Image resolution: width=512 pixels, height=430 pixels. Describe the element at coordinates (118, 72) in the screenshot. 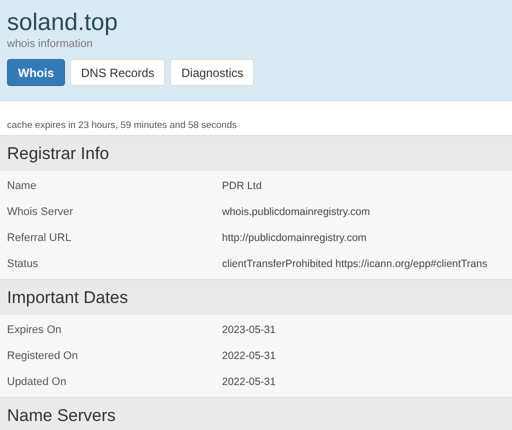

I see `tab: DNS Records` at that location.